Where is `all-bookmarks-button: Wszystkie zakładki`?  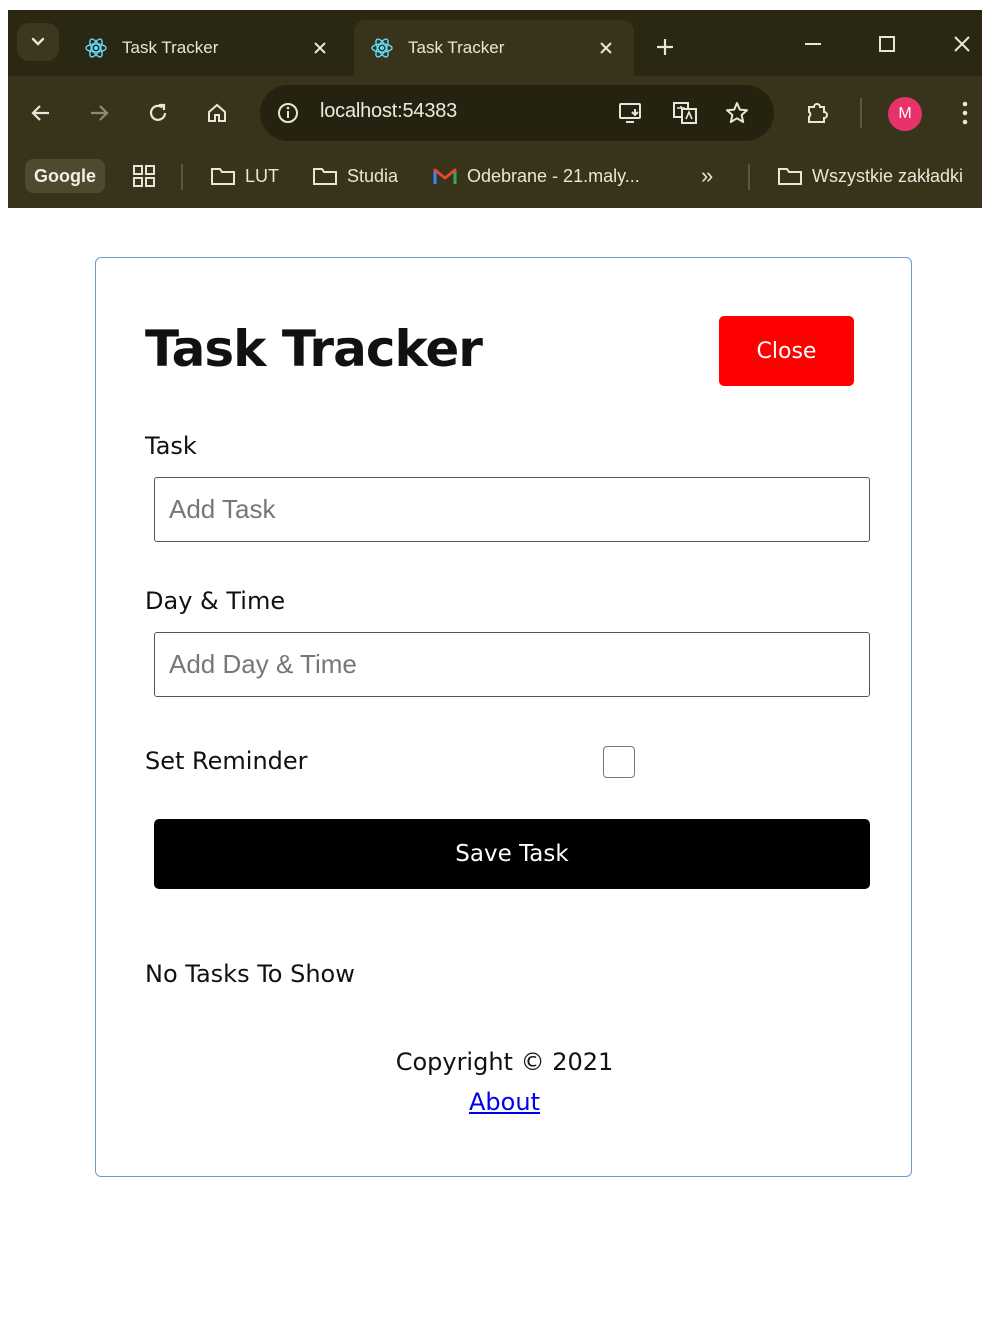
all-bookmarks-button: Wszystkie zakładki is located at coordinates (870, 176).